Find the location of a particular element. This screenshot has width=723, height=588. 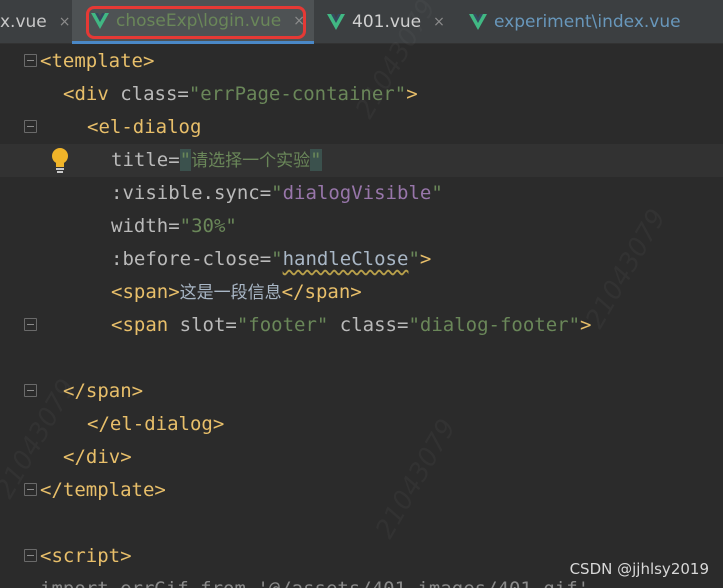

csdn-credit: CSDN @jjhlsy2019 is located at coordinates (639, 569).